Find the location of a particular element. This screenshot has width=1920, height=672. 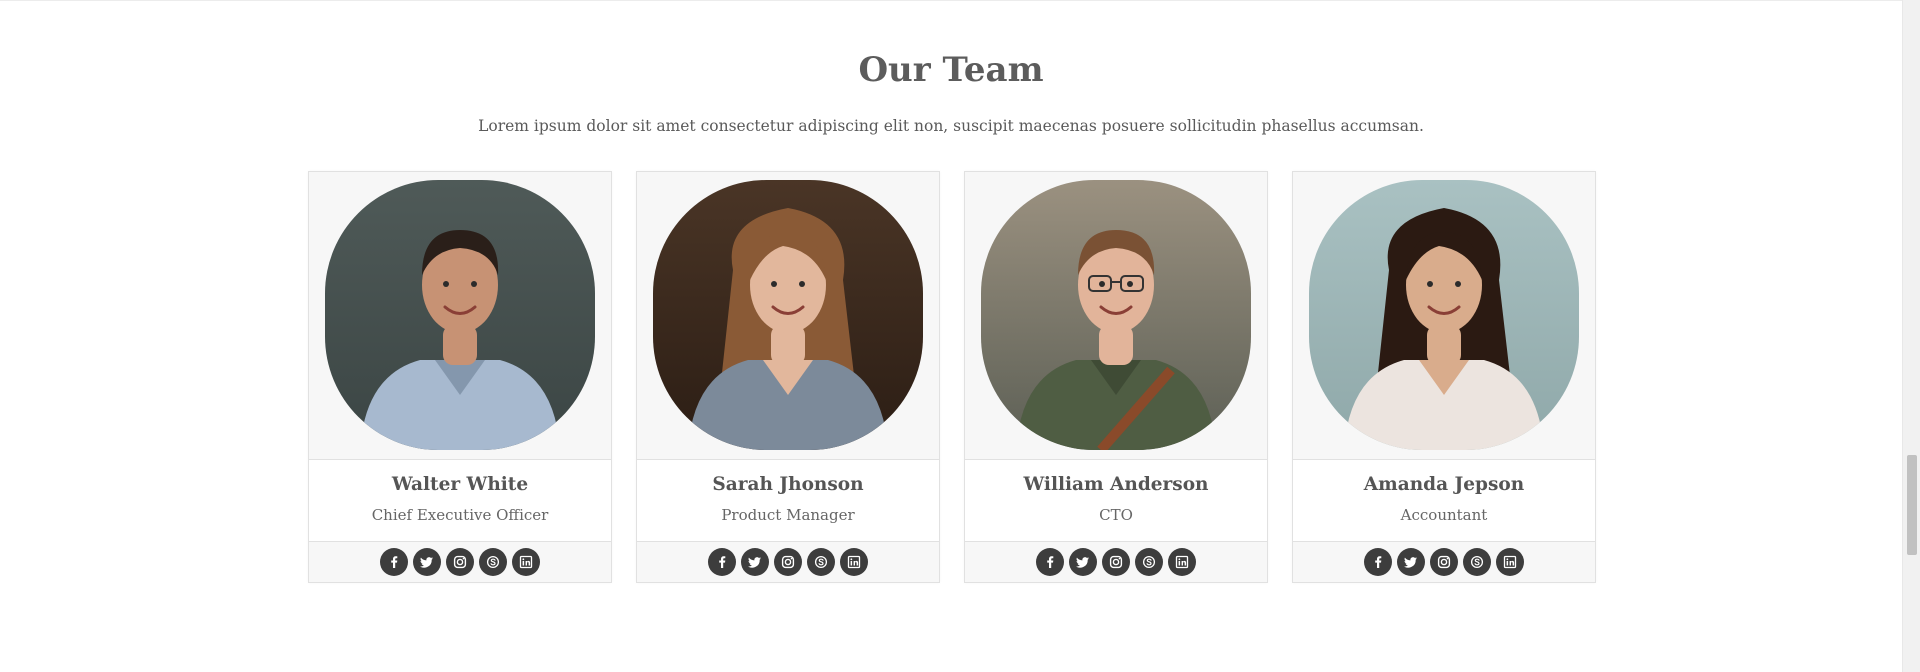

member-name: Sarah Jhonson is located at coordinates (788, 484).